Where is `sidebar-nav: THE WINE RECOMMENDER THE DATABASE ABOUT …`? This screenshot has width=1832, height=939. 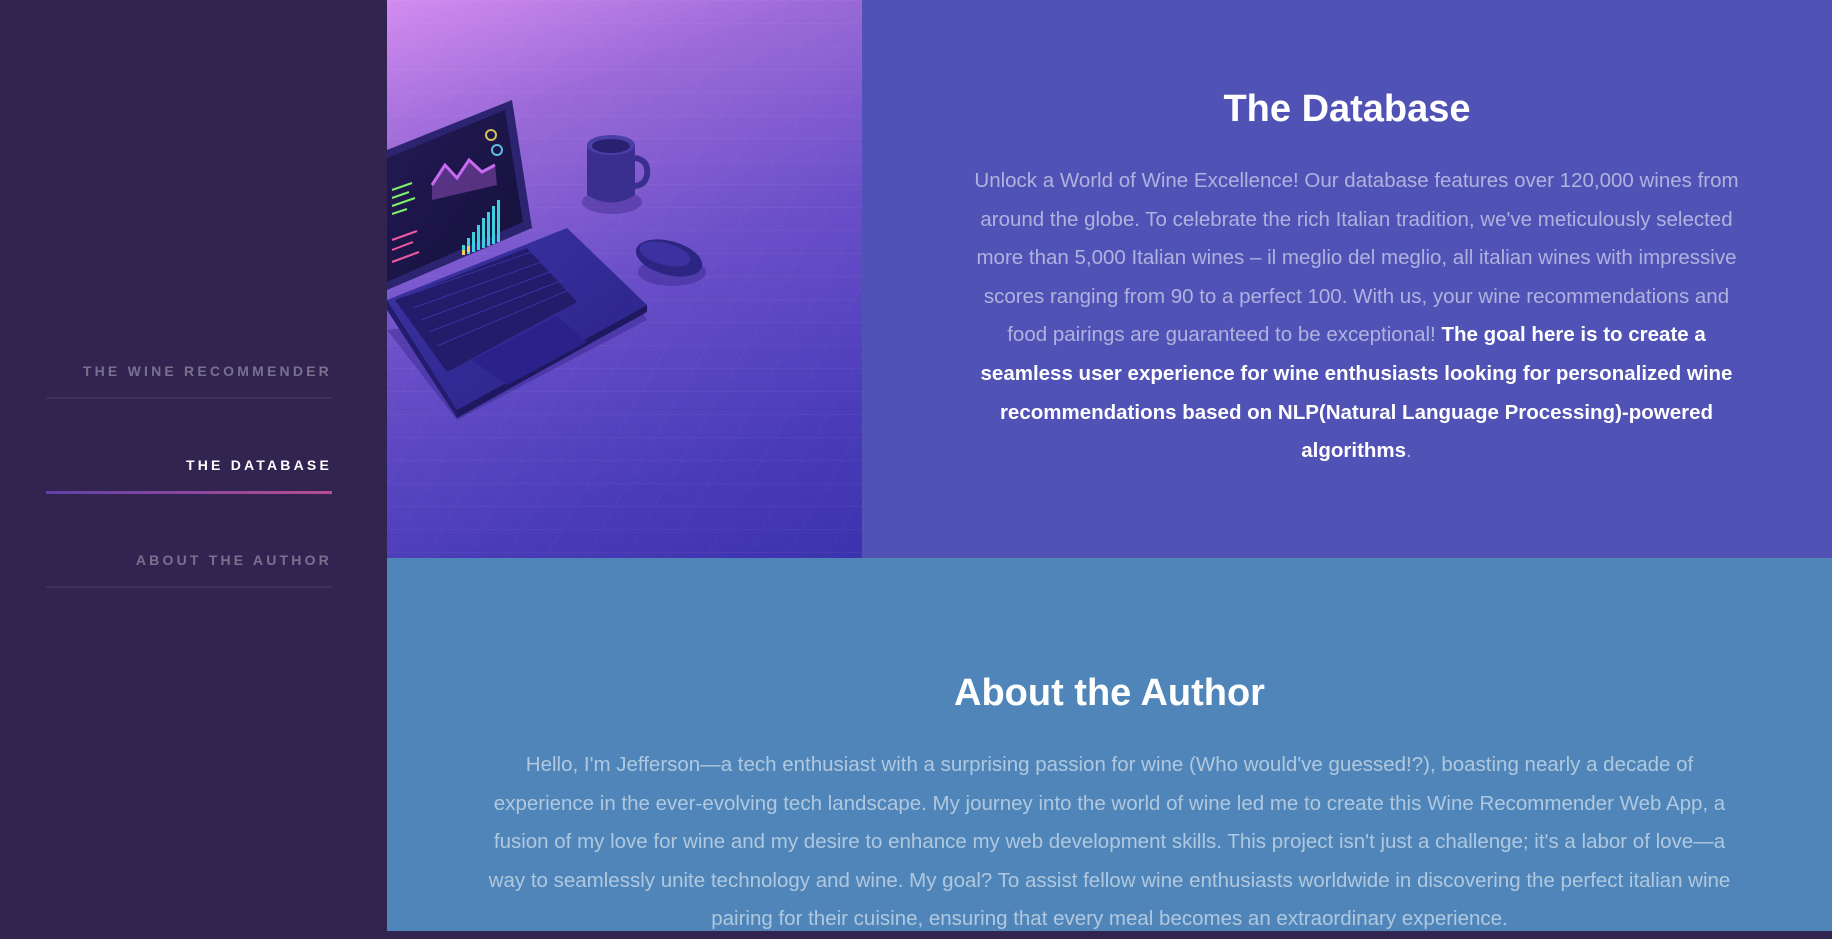
sidebar-nav: THE WINE RECOMMENDER THE DATABASE ABOUT … is located at coordinates (189, 466).